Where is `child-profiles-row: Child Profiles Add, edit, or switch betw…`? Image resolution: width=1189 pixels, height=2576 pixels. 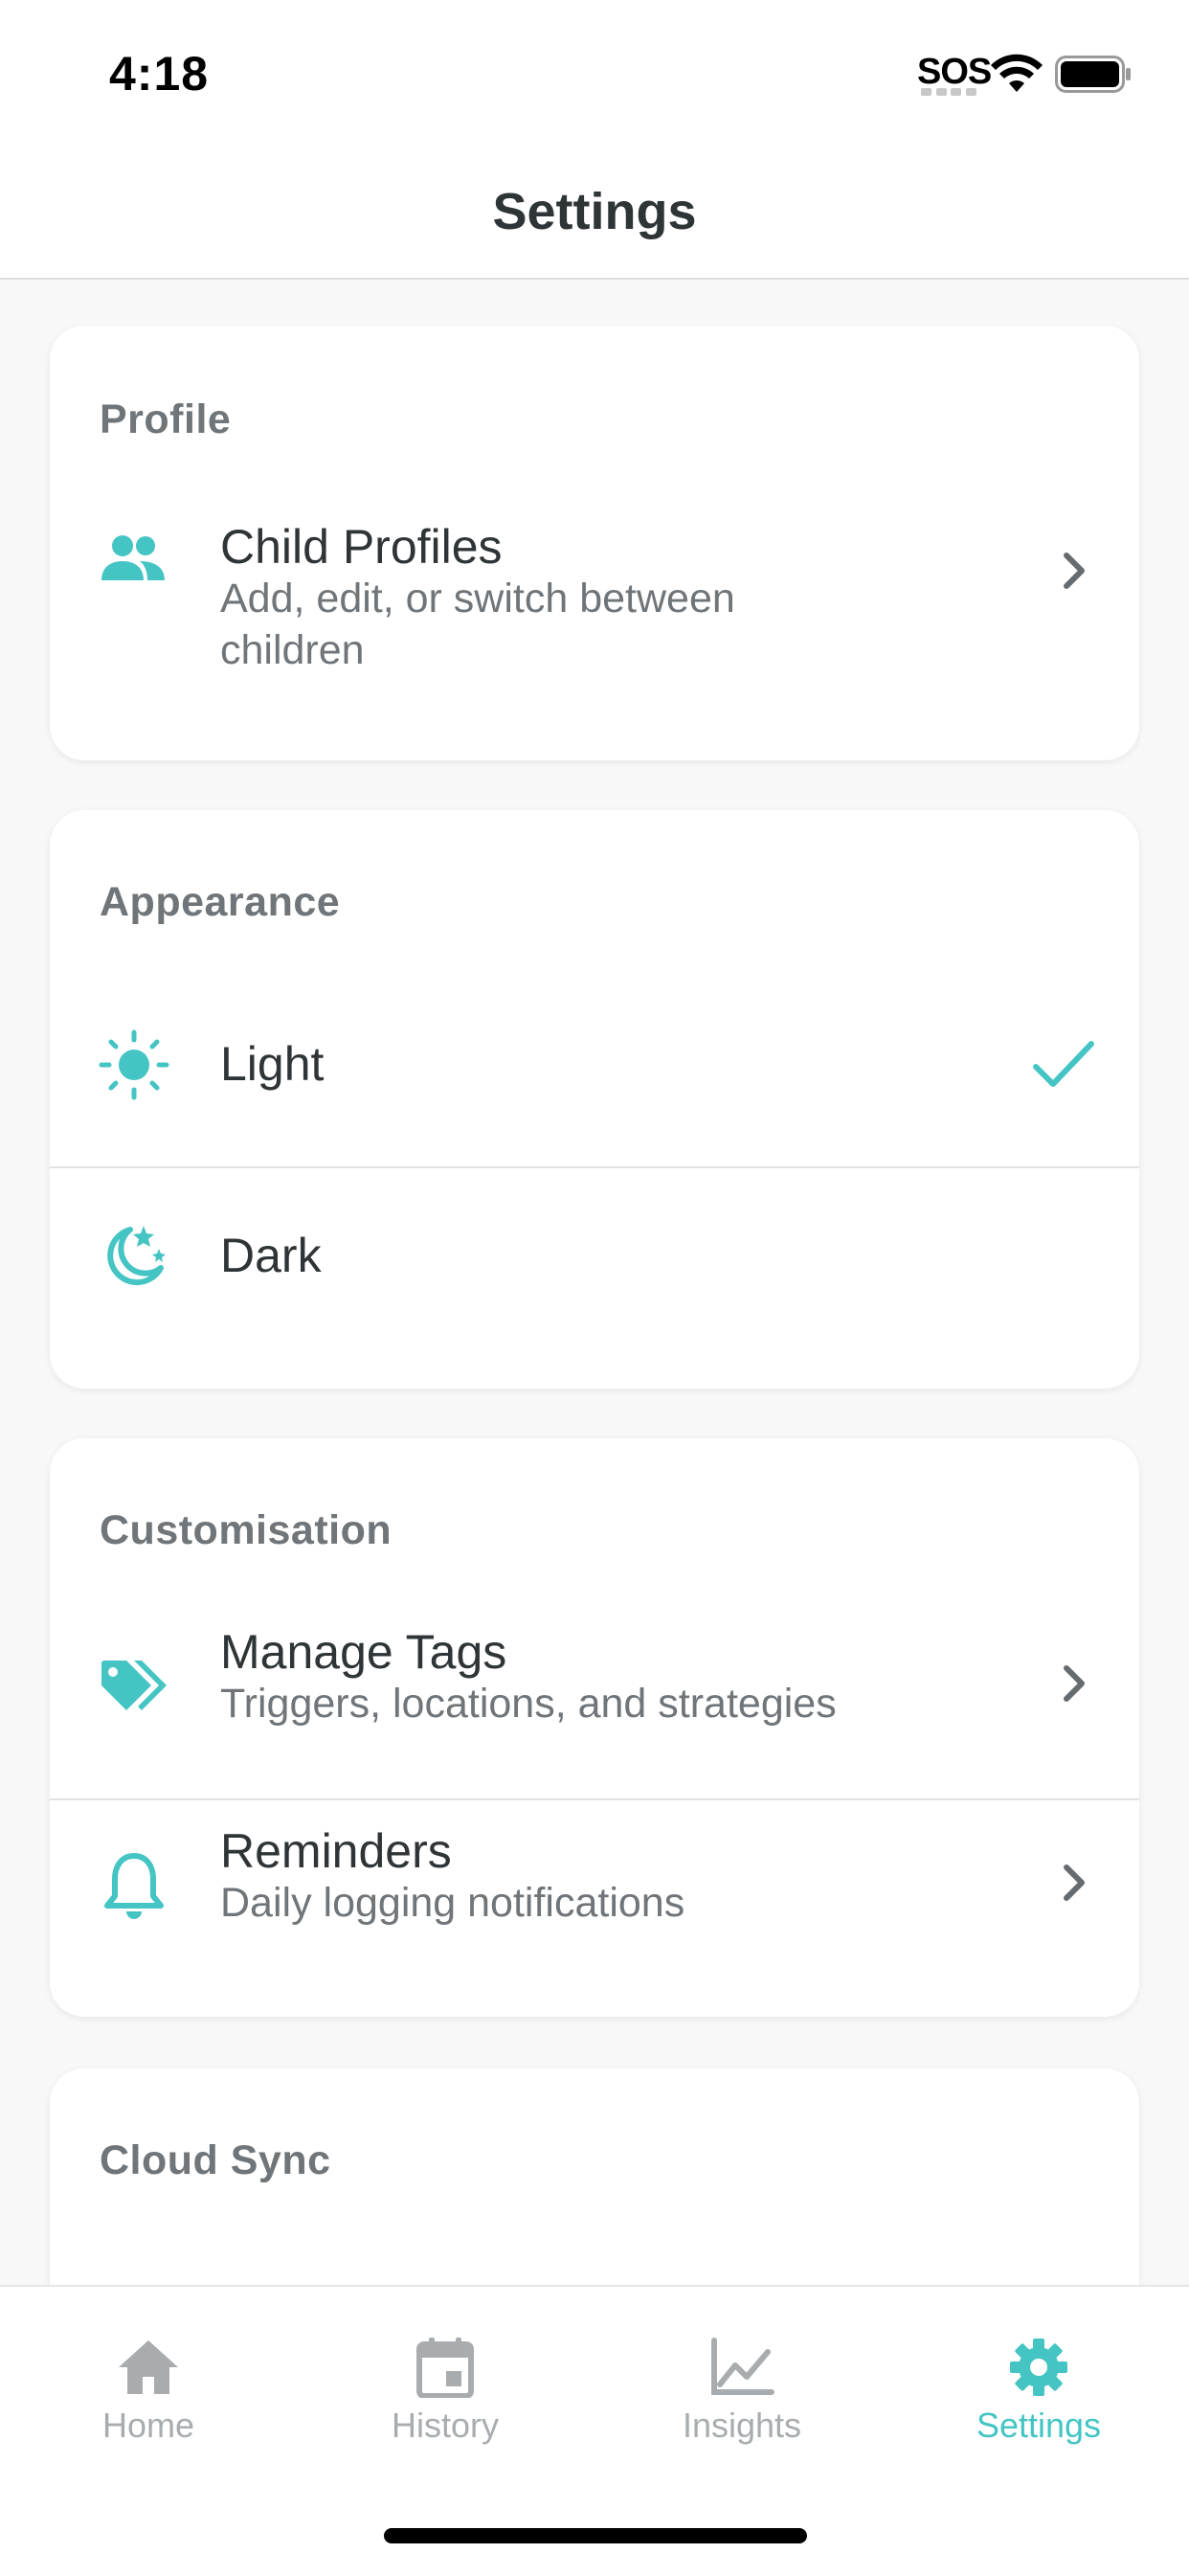 child-profiles-row: Child Profiles Add, edit, or switch betw… is located at coordinates (594, 629).